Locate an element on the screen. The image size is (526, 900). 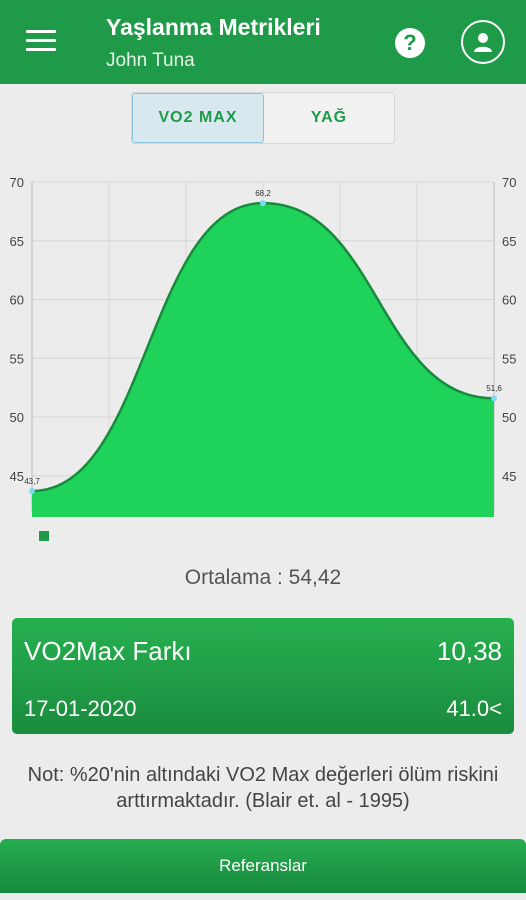
metric-tabs: VO2 MAX YAĞ is located at coordinates (263, 118).